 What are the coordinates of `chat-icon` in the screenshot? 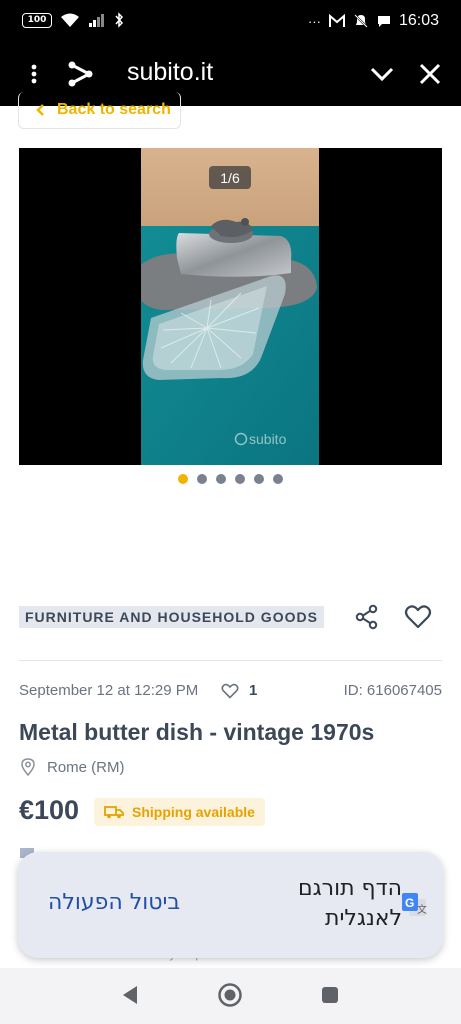 It's located at (383, 21).